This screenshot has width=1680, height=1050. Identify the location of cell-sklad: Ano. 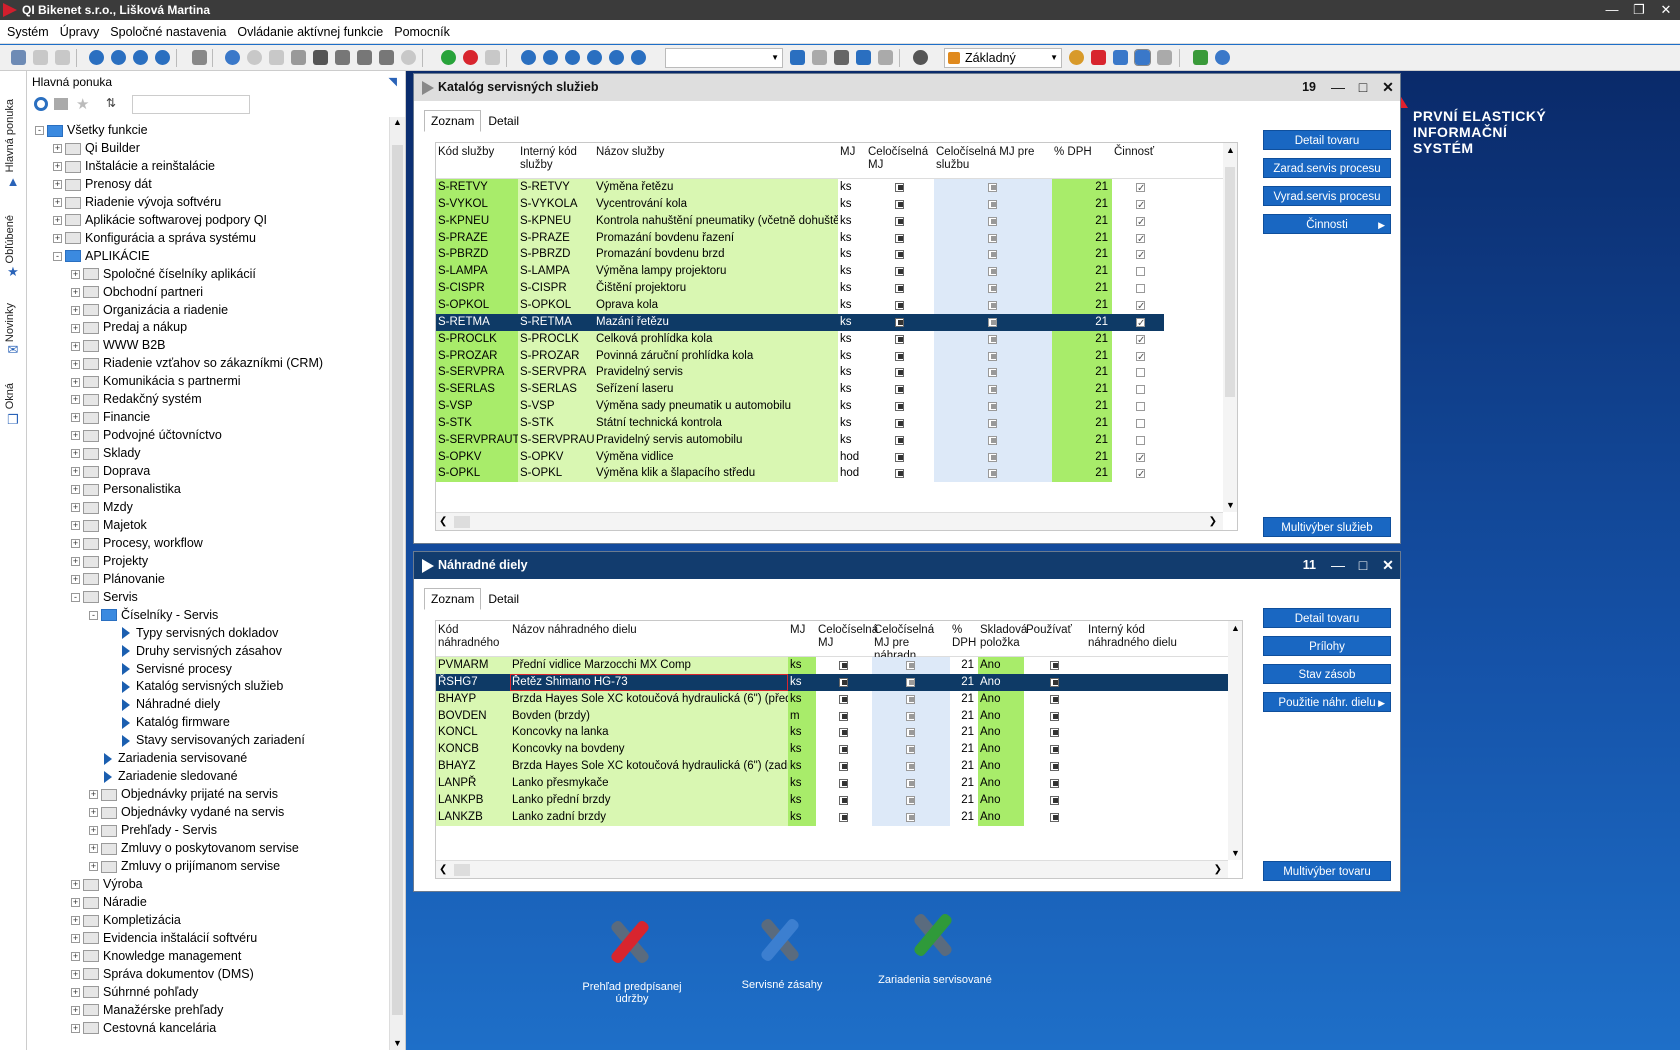
(1001, 817).